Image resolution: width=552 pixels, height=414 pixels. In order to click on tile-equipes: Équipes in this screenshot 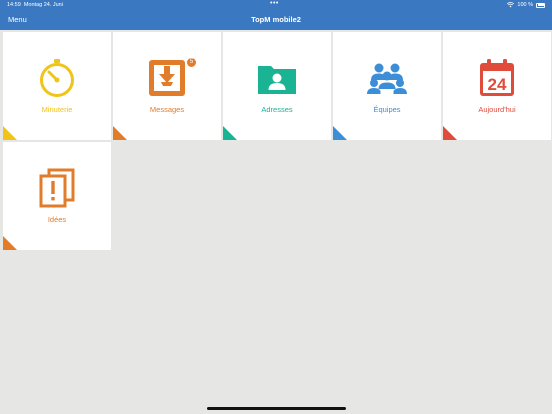, I will do `click(387, 86)`.